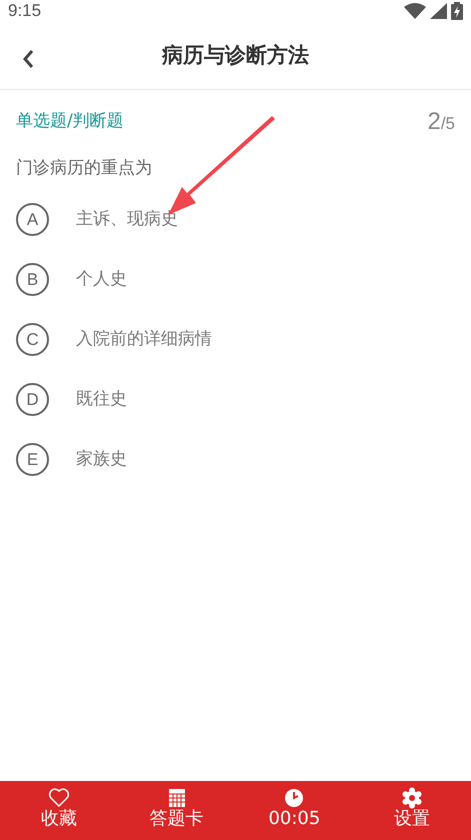  What do you see at coordinates (294, 798) in the screenshot?
I see `clock-icon` at bounding box center [294, 798].